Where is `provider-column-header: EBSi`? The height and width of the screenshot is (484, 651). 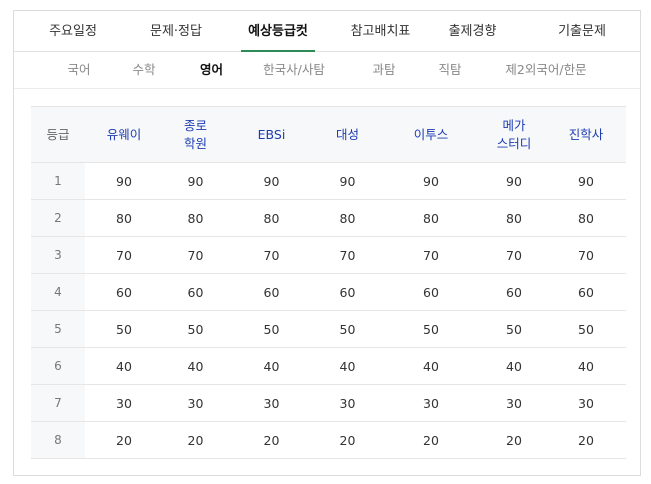
provider-column-header: EBSi is located at coordinates (271, 134).